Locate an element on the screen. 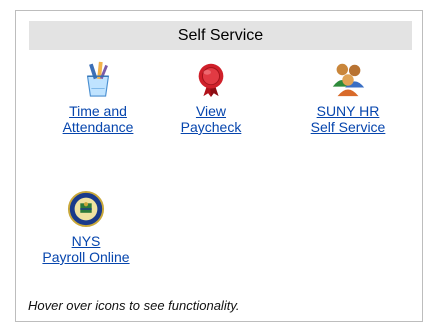 The image size is (437, 329). suny-hr-line2: Self Service is located at coordinates (348, 127).